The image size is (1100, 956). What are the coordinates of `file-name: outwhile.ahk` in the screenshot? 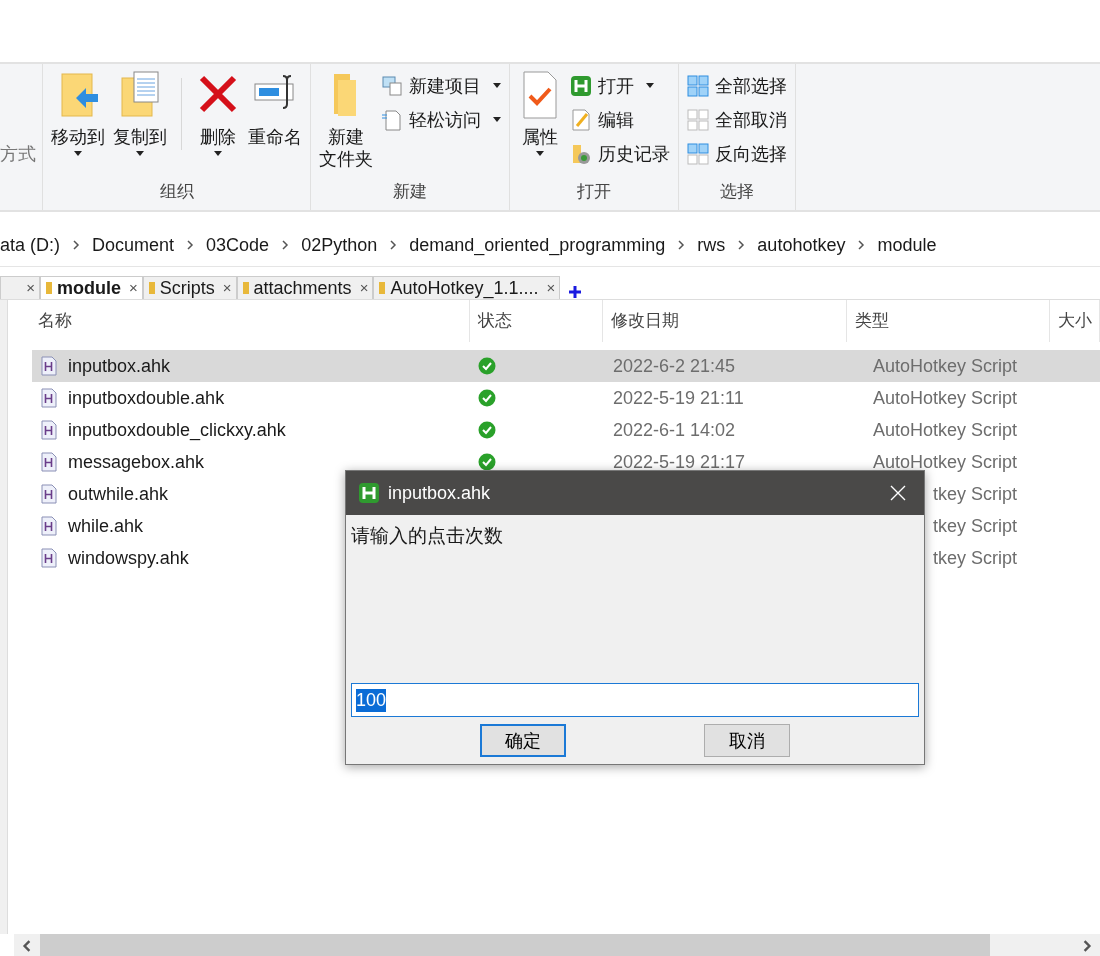 It's located at (118, 494).